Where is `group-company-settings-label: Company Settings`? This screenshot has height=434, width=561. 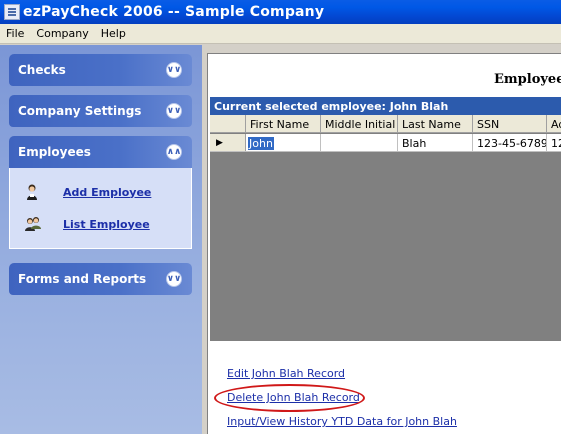
group-company-settings-label: Company Settings is located at coordinates (80, 111).